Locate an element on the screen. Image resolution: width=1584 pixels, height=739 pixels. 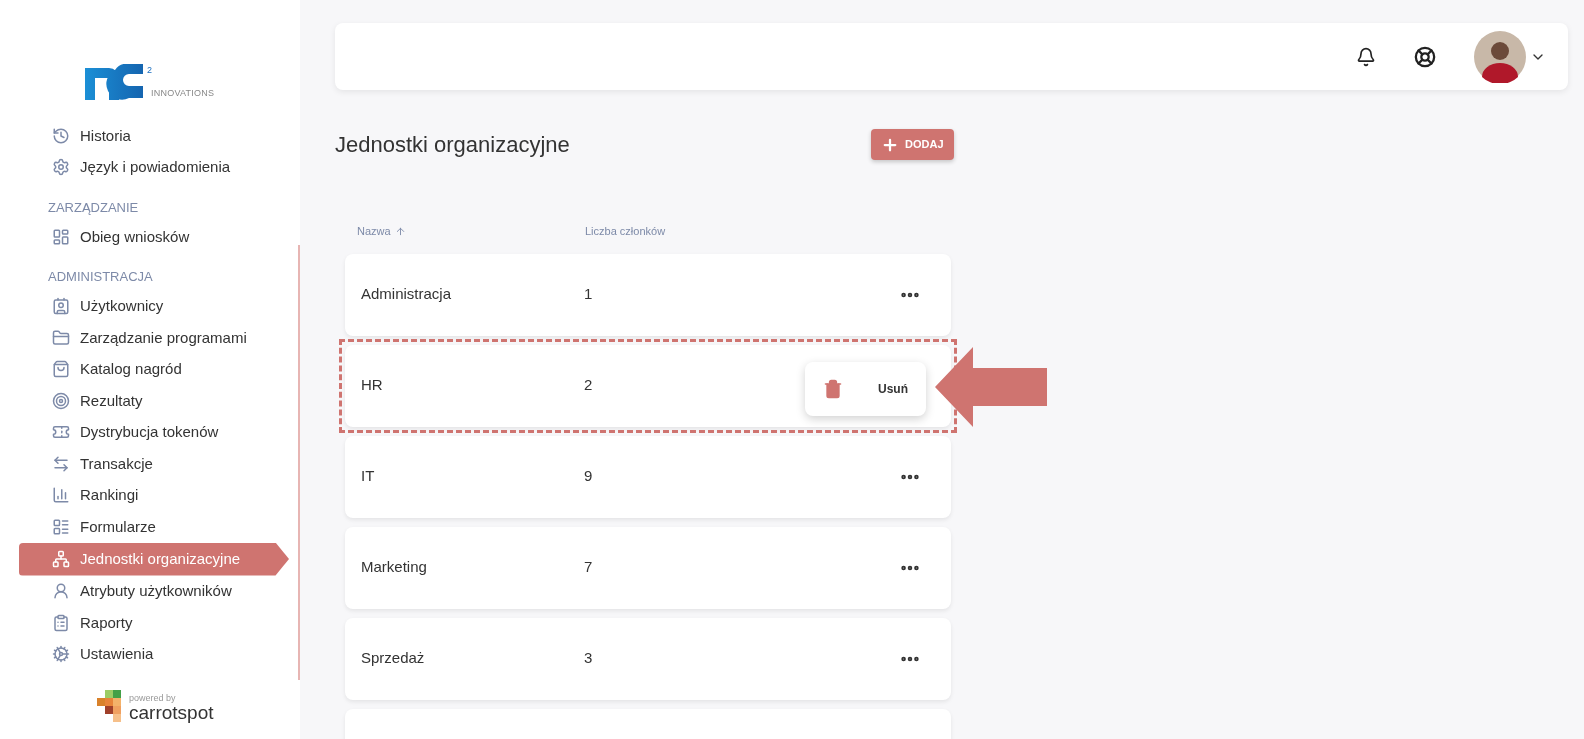
table-cell-text: Marketing is located at coordinates (394, 567).